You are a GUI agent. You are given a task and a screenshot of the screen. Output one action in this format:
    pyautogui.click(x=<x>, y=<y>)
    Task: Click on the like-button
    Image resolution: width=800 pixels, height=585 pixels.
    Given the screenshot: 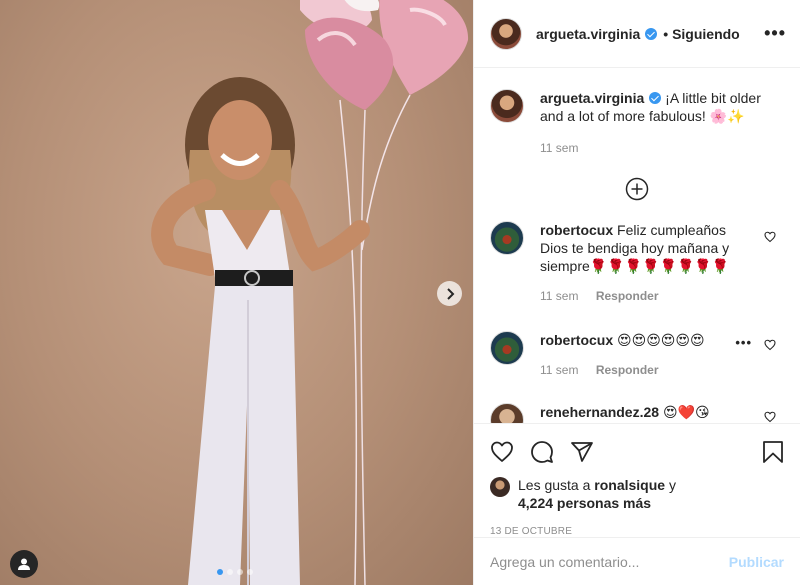 What is the action you would take?
    pyautogui.click(x=502, y=452)
    